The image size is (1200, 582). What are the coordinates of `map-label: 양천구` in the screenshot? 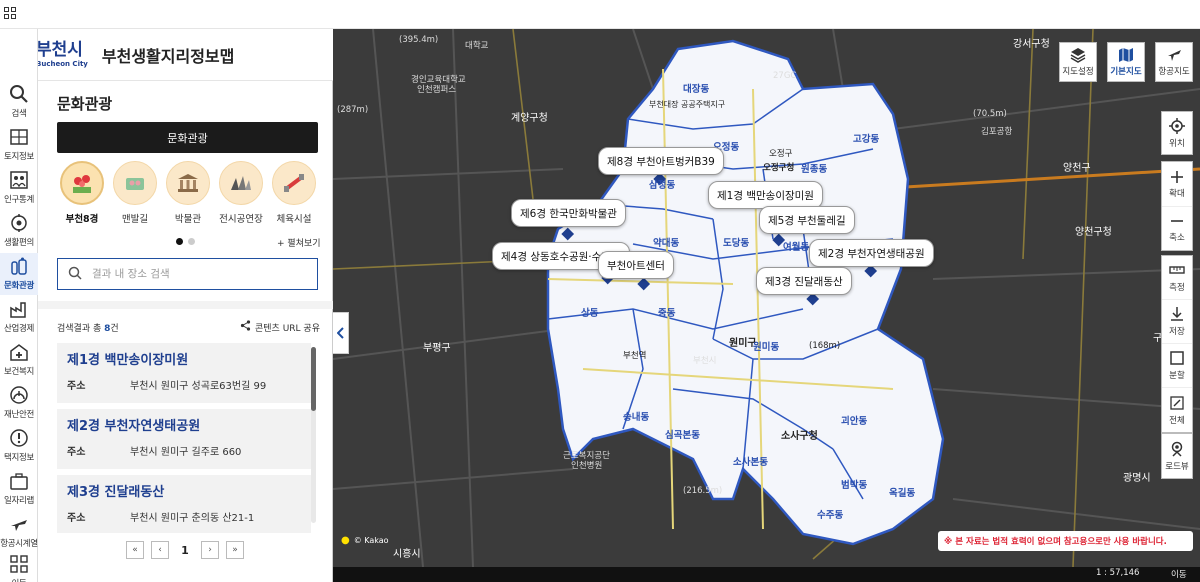 It's located at (1077, 168).